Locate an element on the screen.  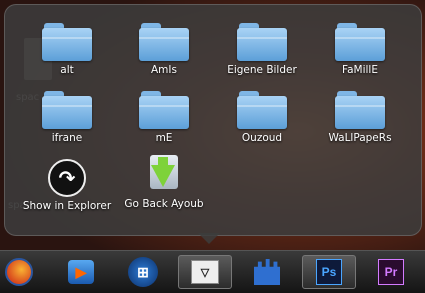
folder-tile: ifrane is located at coordinates (67, 117).